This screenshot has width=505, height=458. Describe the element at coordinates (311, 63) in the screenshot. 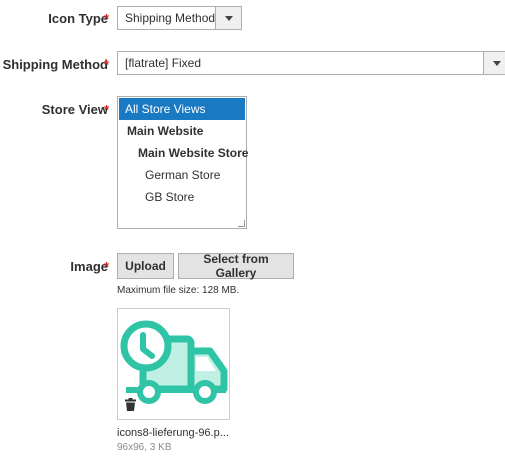

I see `shipping-method-select: [flatrate] Fixed` at that location.